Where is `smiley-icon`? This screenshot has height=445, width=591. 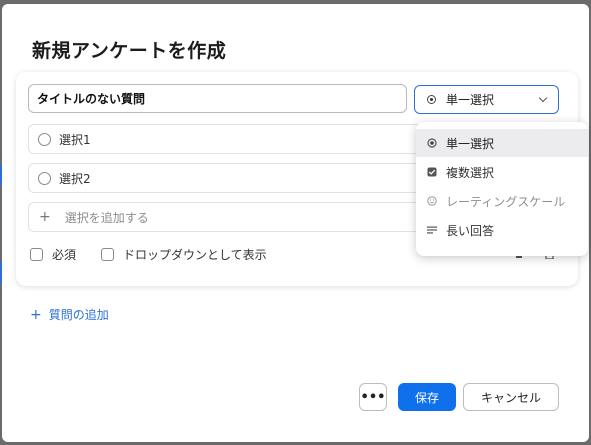 smiley-icon is located at coordinates (432, 201).